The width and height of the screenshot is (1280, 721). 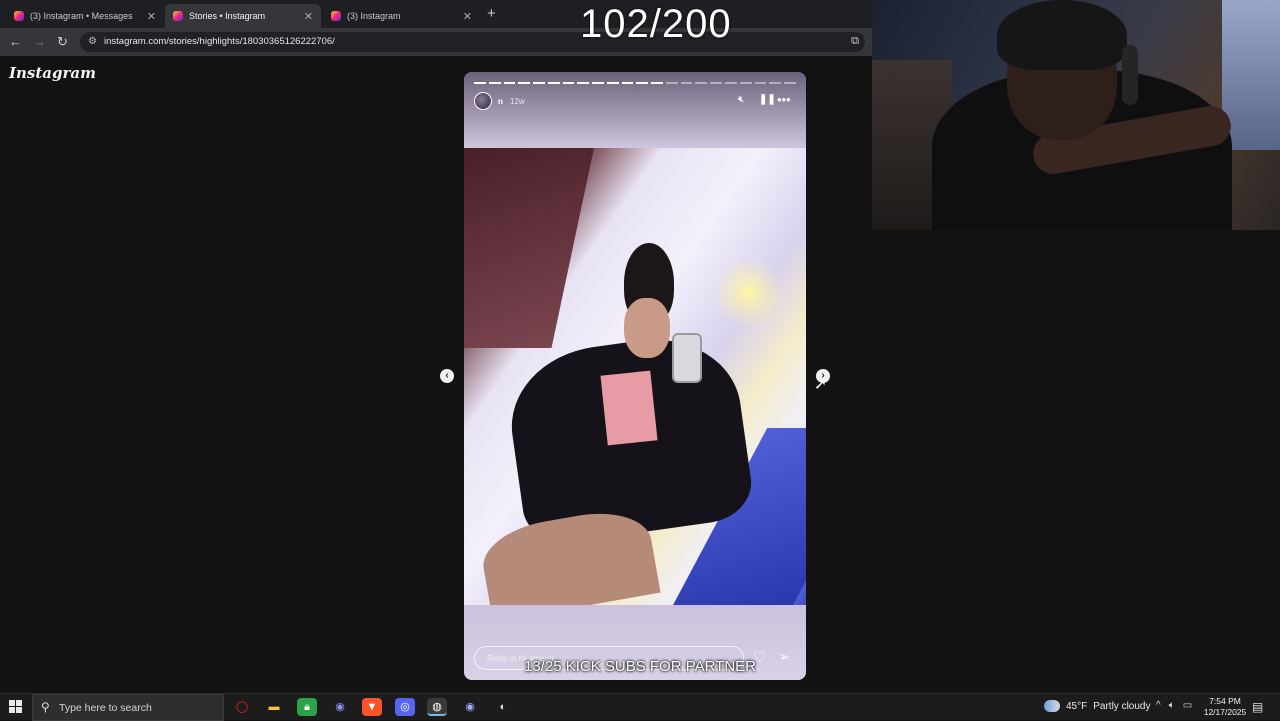 What do you see at coordinates (529, 248) in the screenshot?
I see `photo-door-shape` at bounding box center [529, 248].